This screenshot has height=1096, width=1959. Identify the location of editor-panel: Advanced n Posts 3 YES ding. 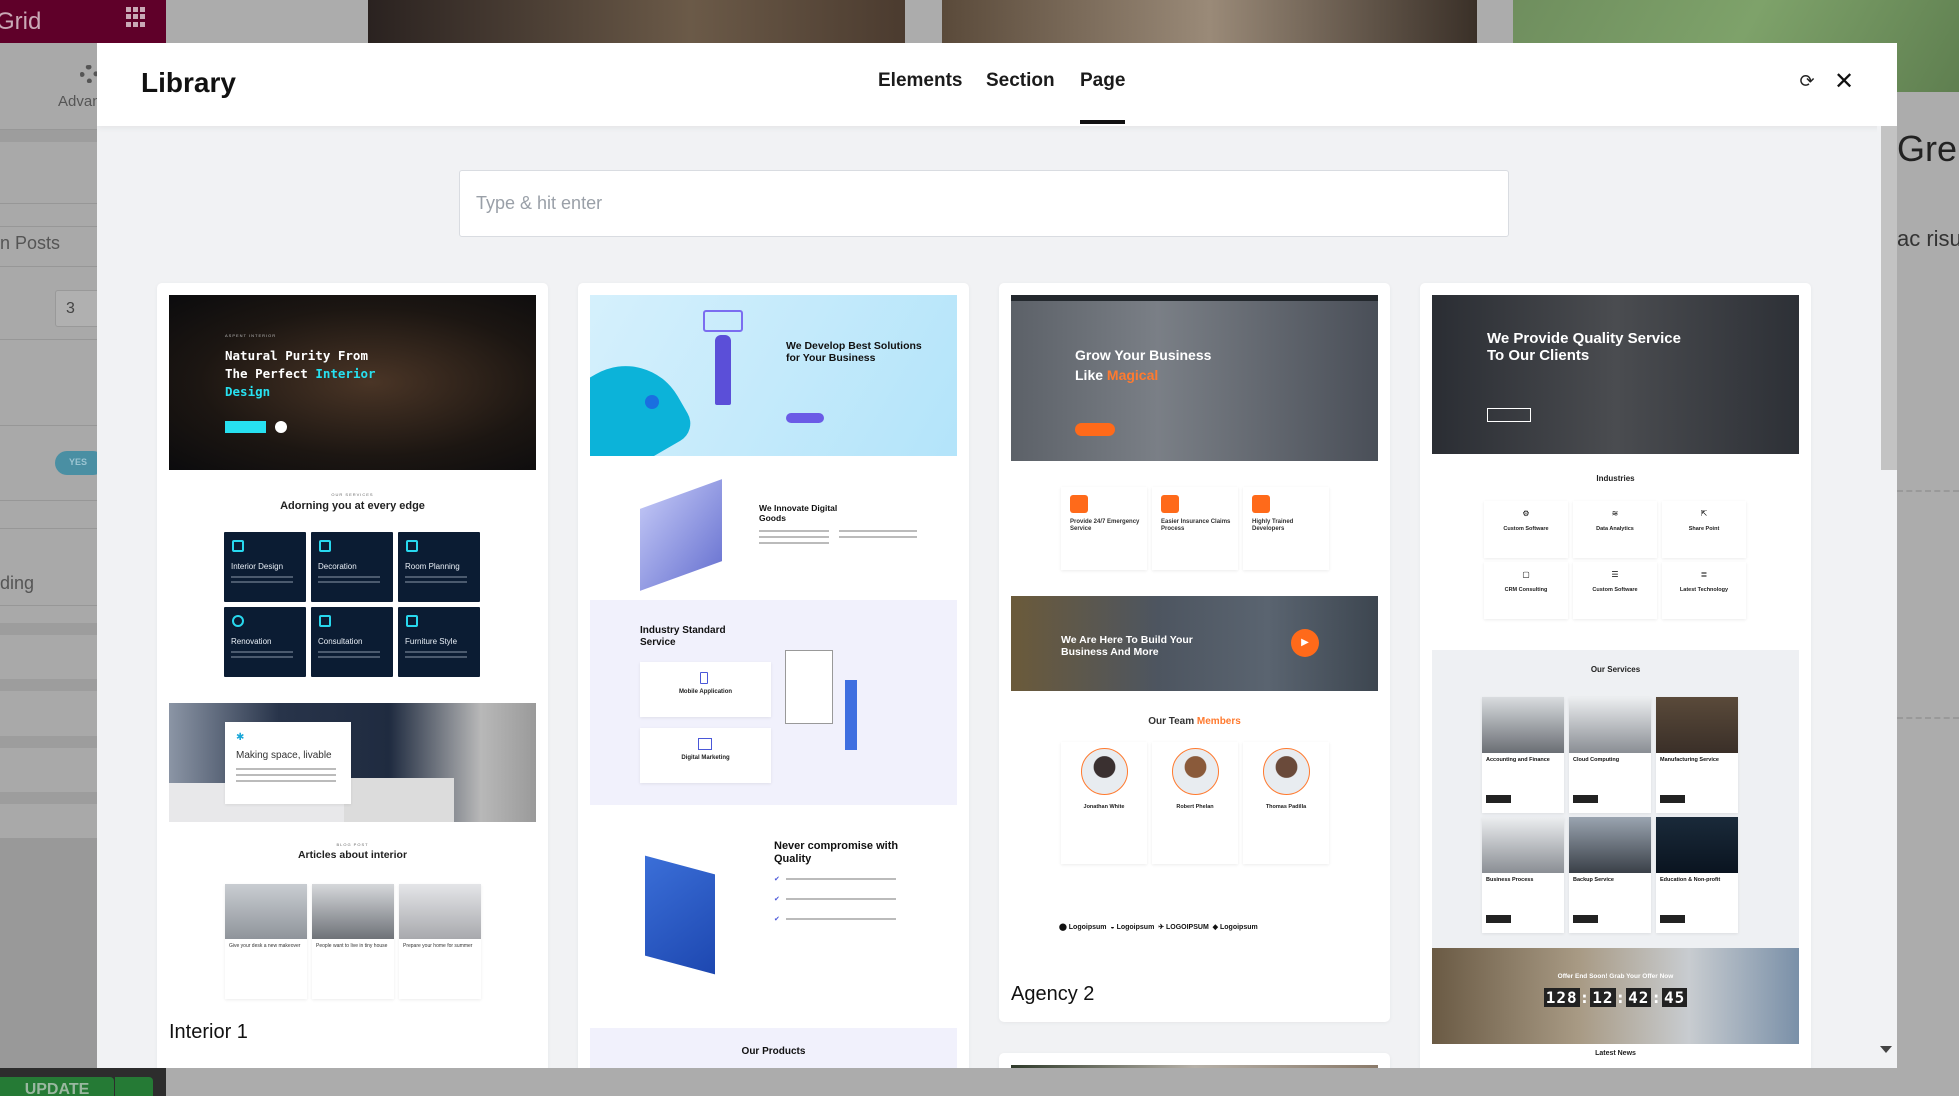
(62, 555).